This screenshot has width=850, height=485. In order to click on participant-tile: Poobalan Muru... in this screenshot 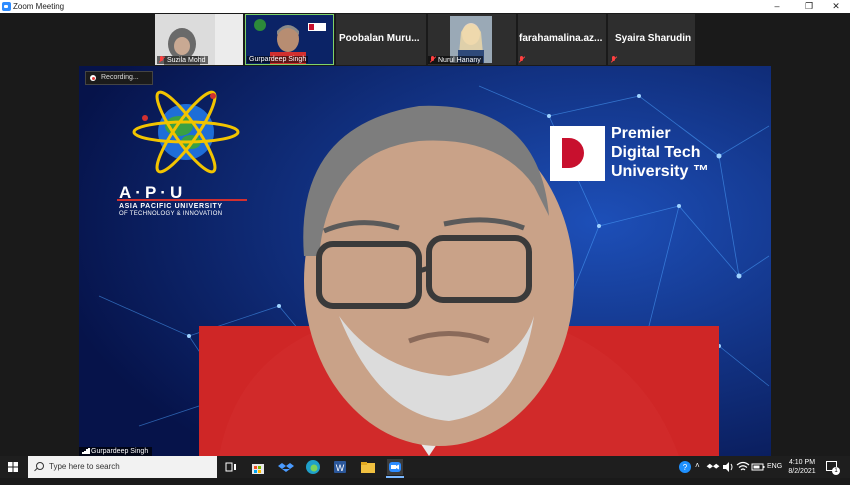, I will do `click(381, 39)`.